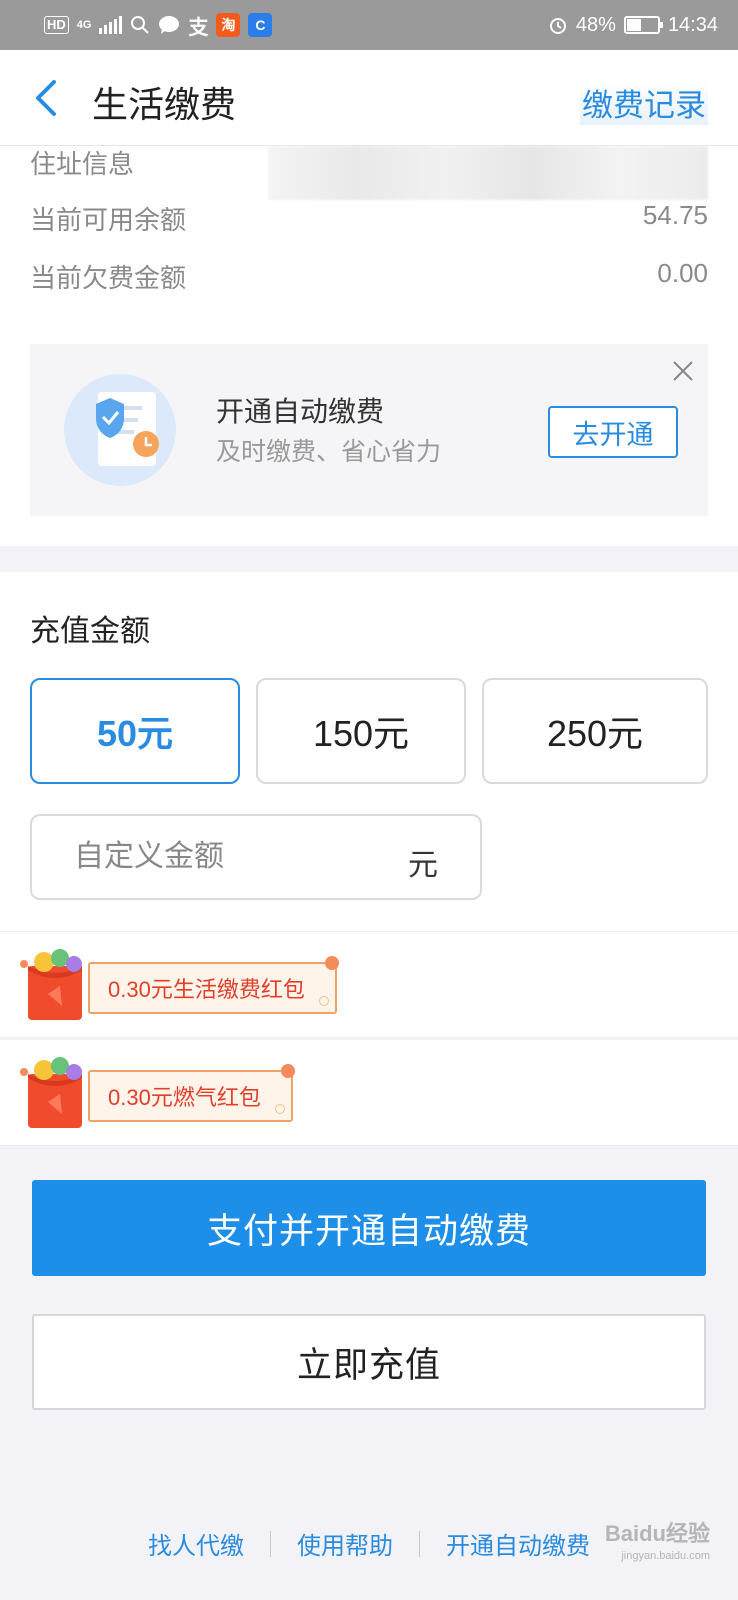  Describe the element at coordinates (111, 25) in the screenshot. I see `signal-icon` at that location.